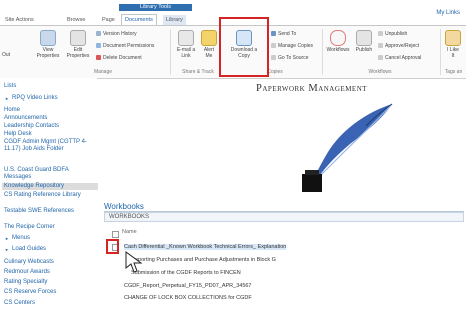  What do you see at coordinates (312, 88) in the screenshot?
I see `page-title: Paperwork Management` at bounding box center [312, 88].